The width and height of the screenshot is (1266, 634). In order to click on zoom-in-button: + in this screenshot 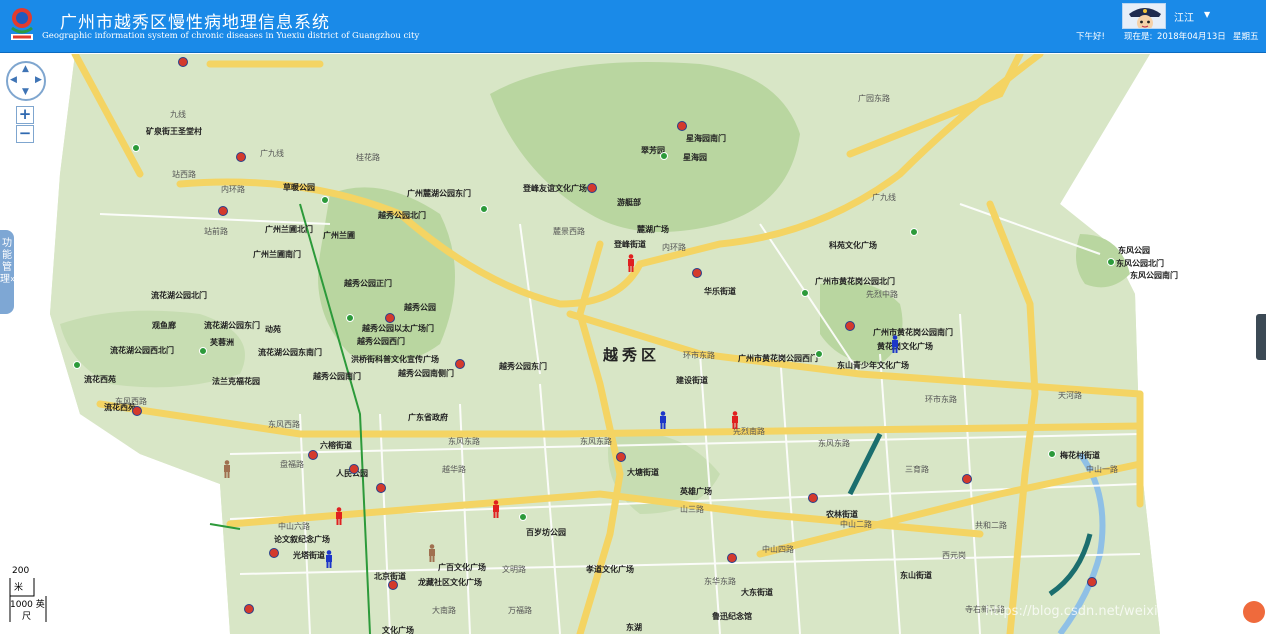, I will do `click(25, 115)`.